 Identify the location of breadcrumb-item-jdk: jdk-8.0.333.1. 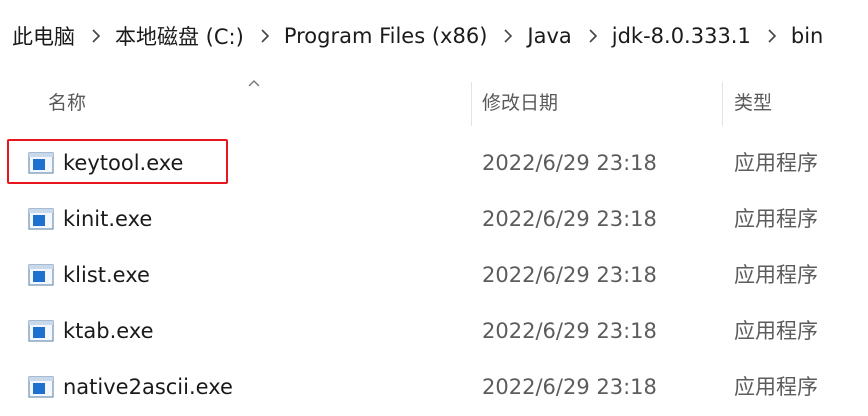
(681, 36).